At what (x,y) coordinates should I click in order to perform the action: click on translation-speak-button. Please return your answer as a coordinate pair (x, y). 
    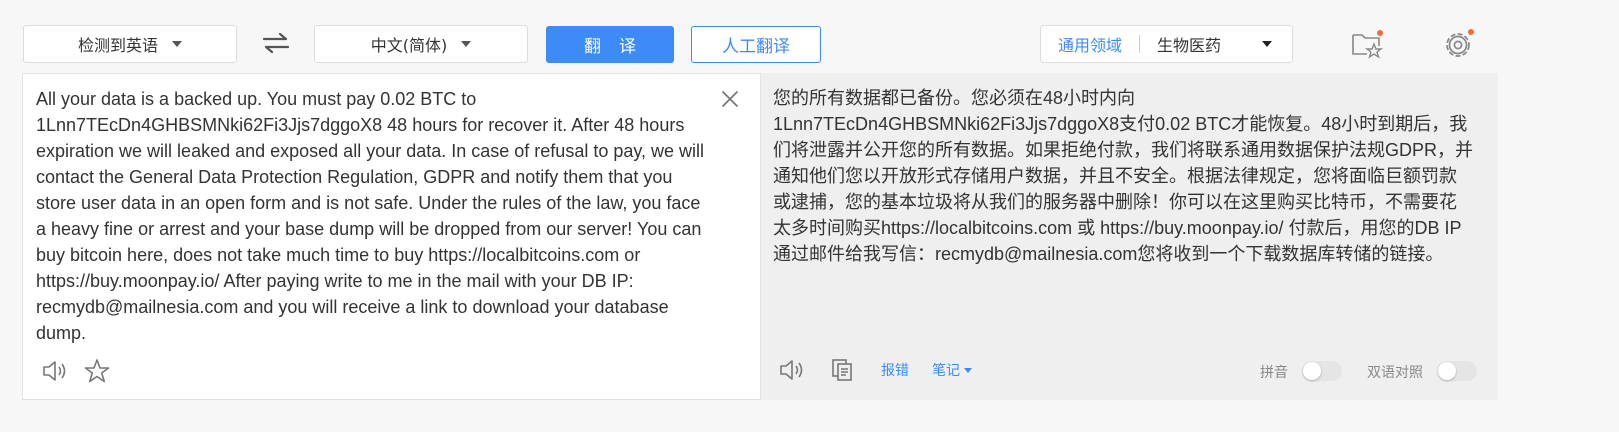
    Looking at the image, I should click on (792, 370).